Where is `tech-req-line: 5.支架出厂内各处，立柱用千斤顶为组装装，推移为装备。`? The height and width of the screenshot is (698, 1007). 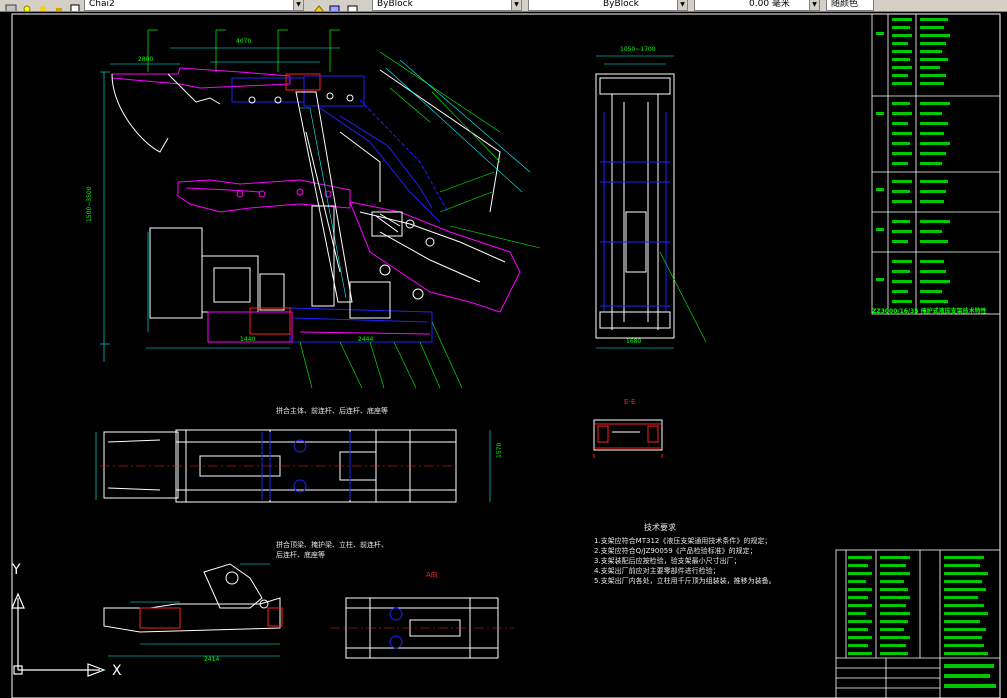
tech-req-line: 5.支架出厂内各处，立柱用千斤顶为组装装，推移为装备。 is located at coordinates (685, 581).